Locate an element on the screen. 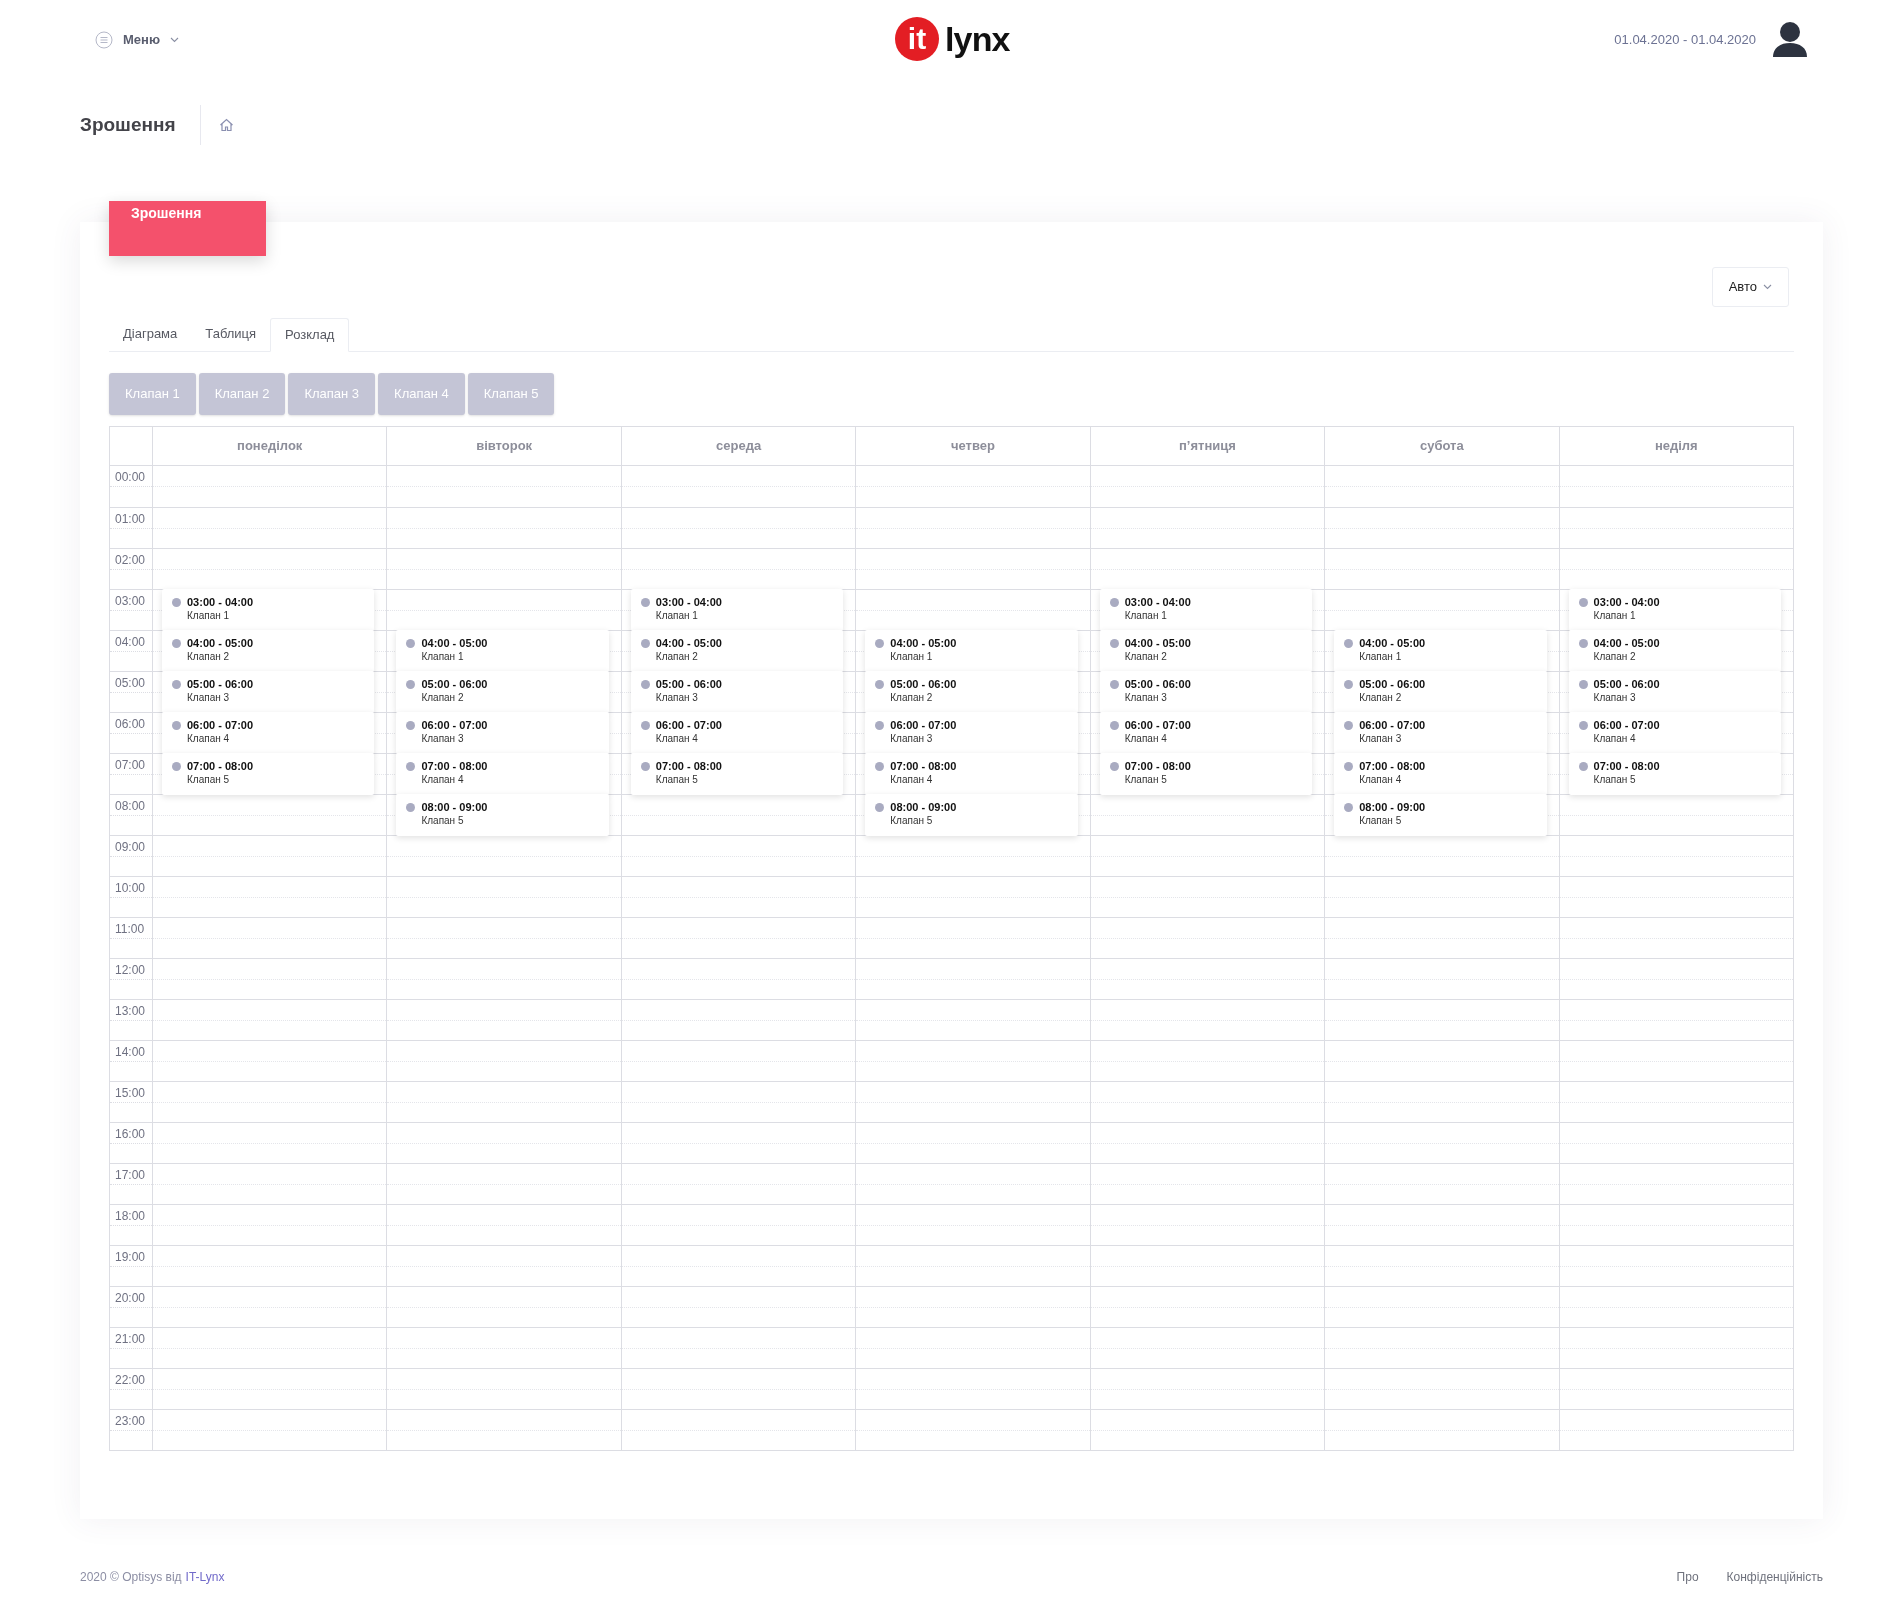  day-header: п’ятниця is located at coordinates (1207, 446).